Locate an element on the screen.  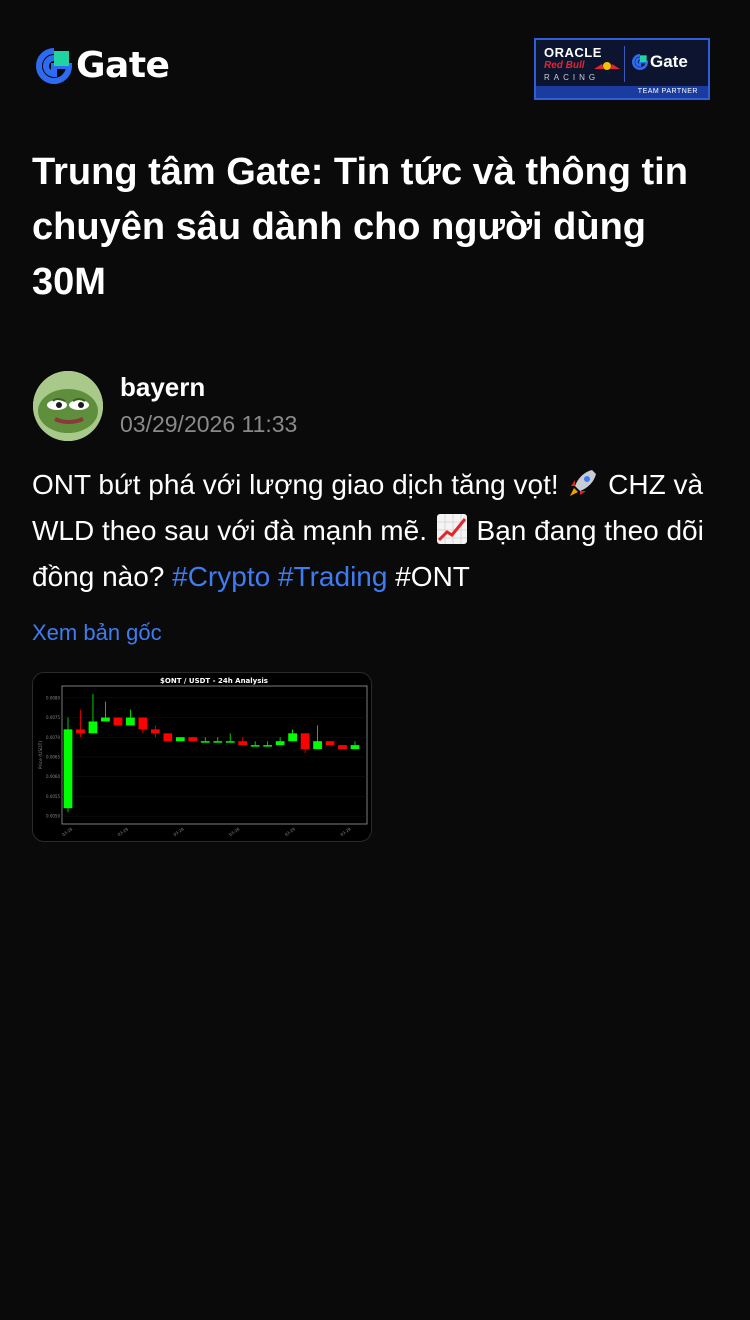
y-tick-label: 0.0070 is located at coordinates (53, 737).